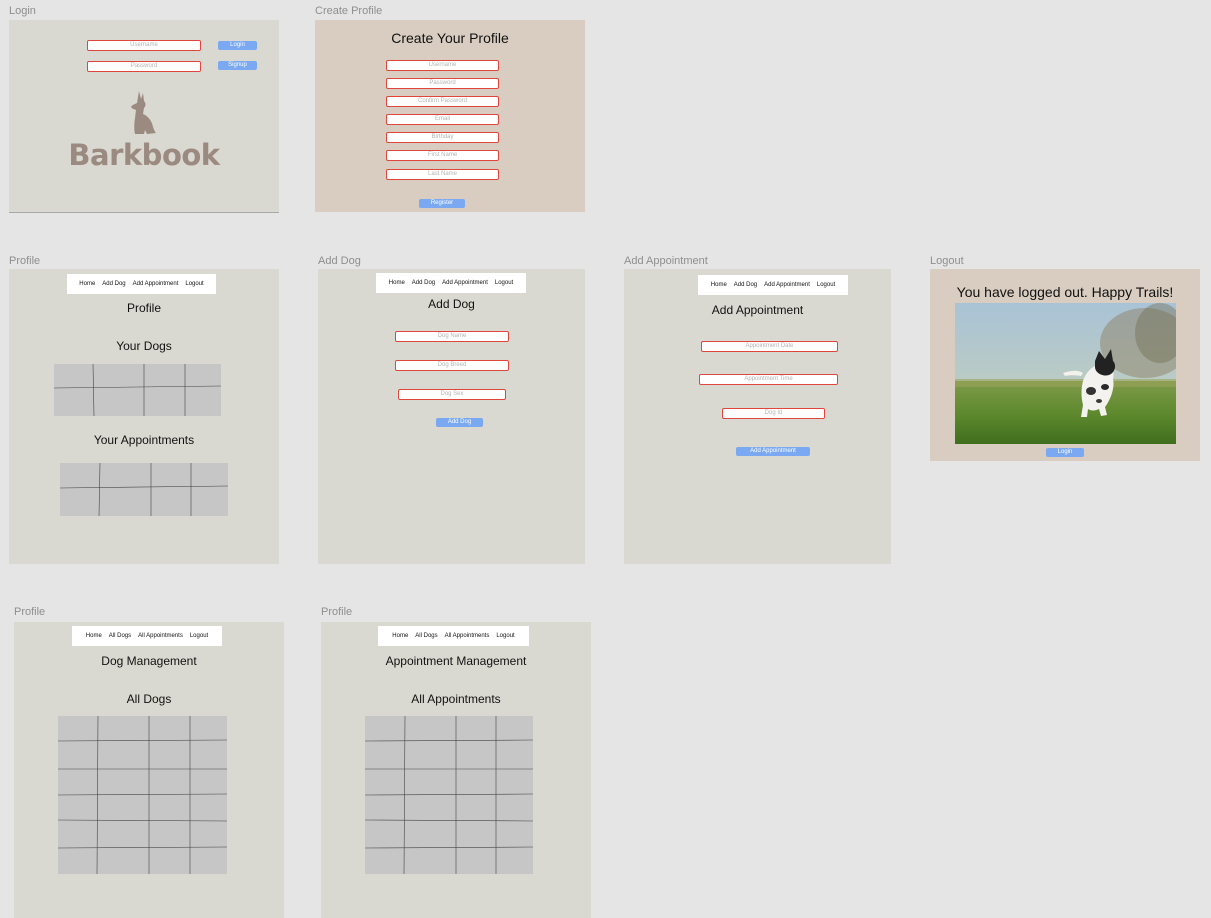  Describe the element at coordinates (450, 38) in the screenshot. I see `page-title: Create Your Profile` at that location.